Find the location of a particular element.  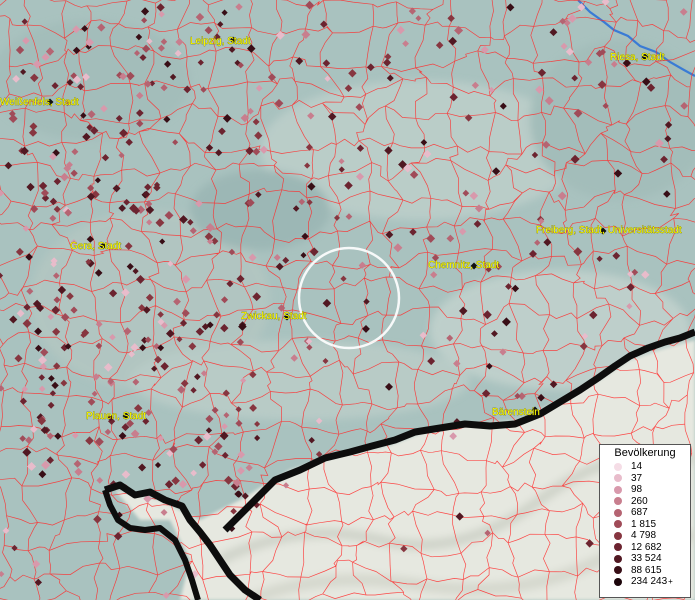

legend-value: 98 is located at coordinates (637, 490).